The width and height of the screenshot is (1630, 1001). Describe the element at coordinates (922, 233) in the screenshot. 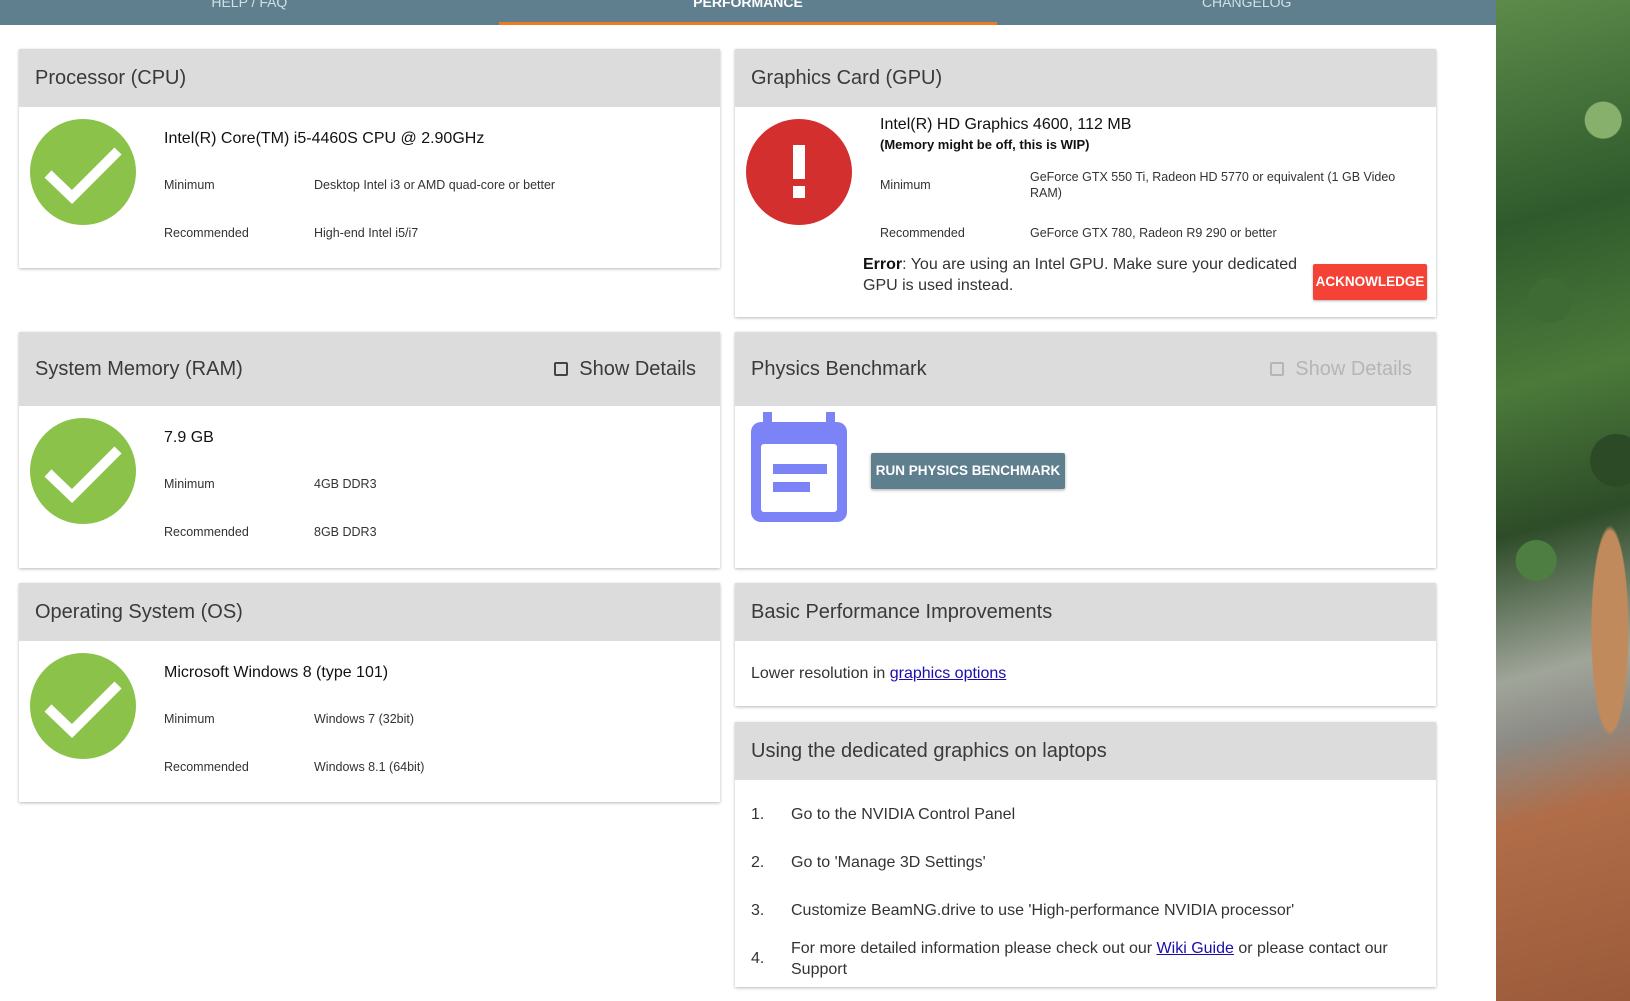

I see `gpu-recommended-label: Recommended` at that location.